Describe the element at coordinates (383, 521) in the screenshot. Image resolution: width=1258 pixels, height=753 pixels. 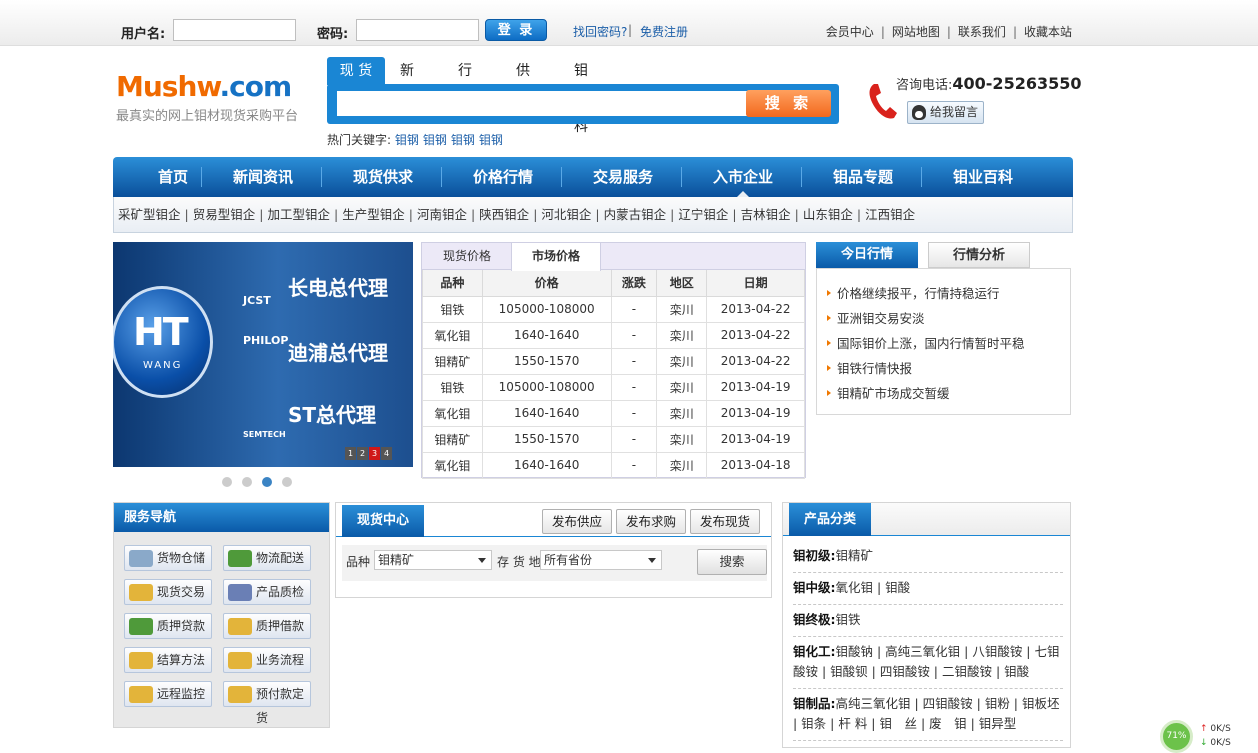
I see `stock-center-title: 现货中心` at that location.